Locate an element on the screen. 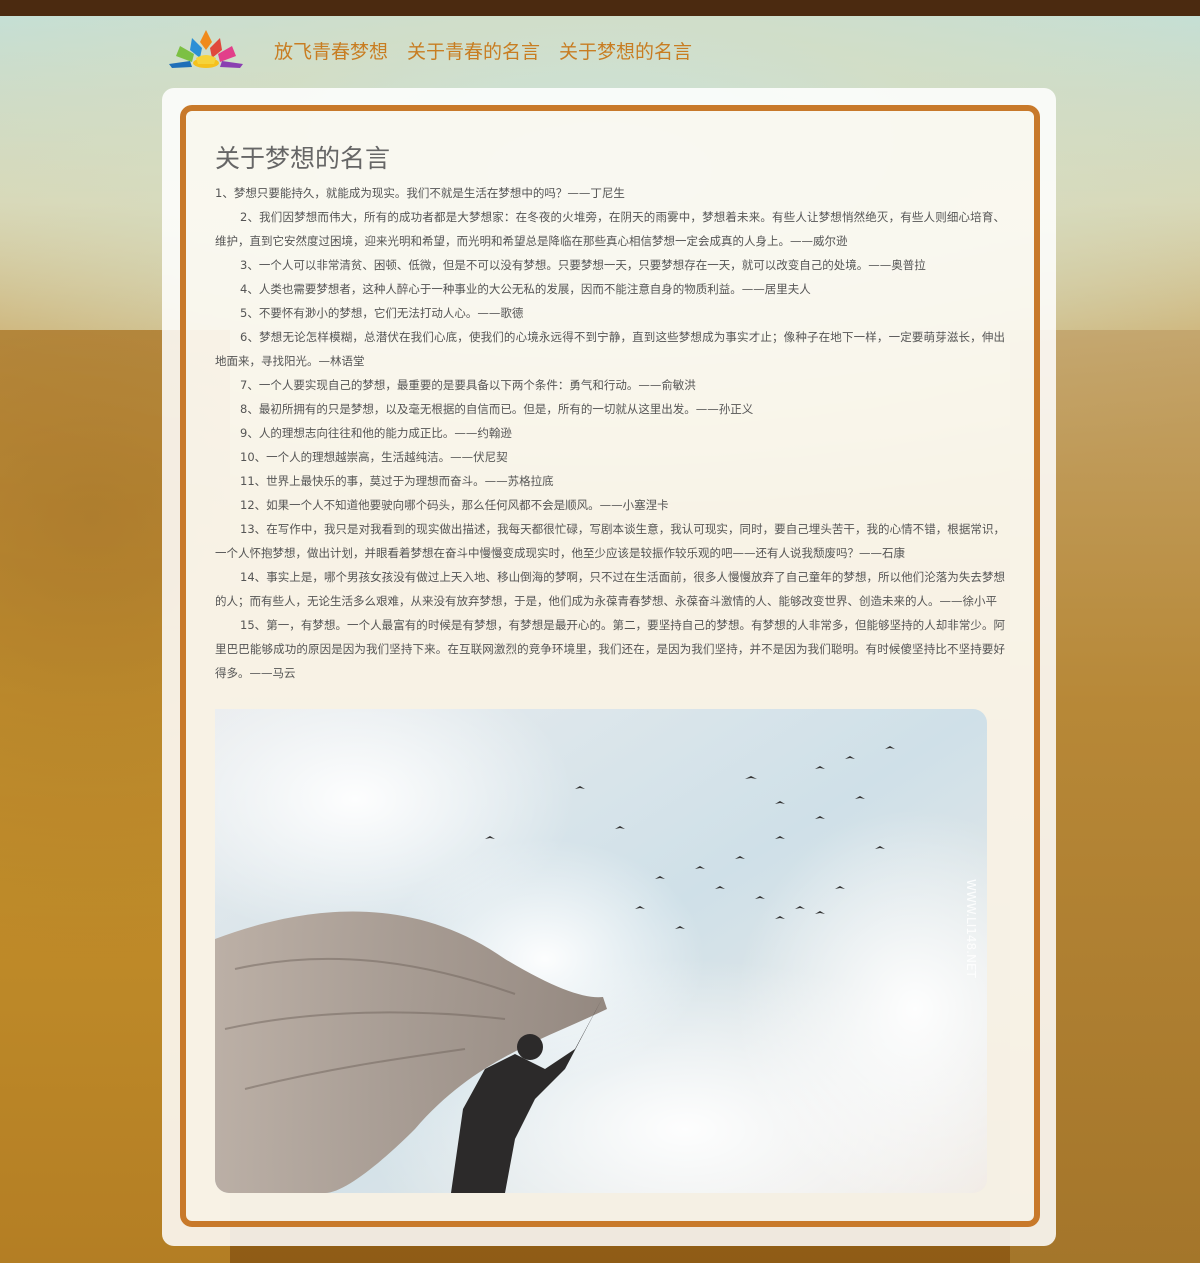 The height and width of the screenshot is (1263, 1200). page-title: 关于梦想的名言 is located at coordinates (303, 158).